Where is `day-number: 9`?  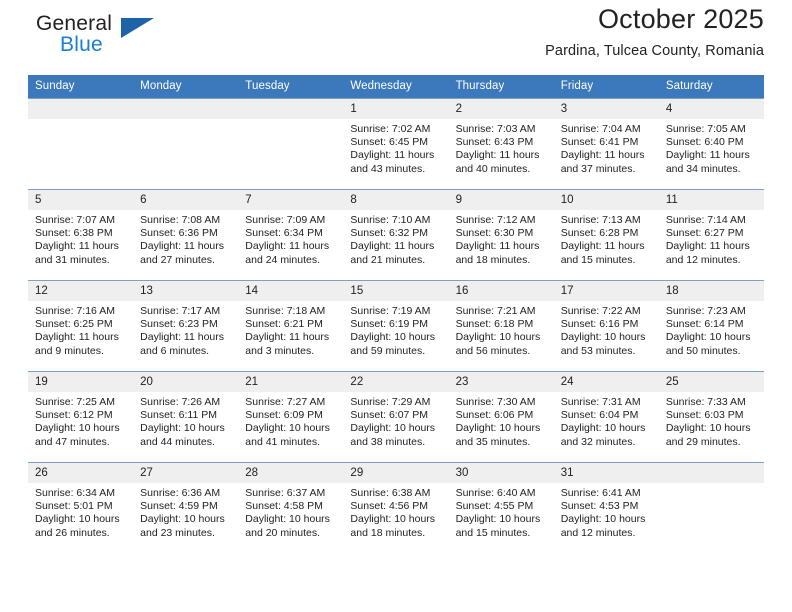 day-number: 9 is located at coordinates (501, 200).